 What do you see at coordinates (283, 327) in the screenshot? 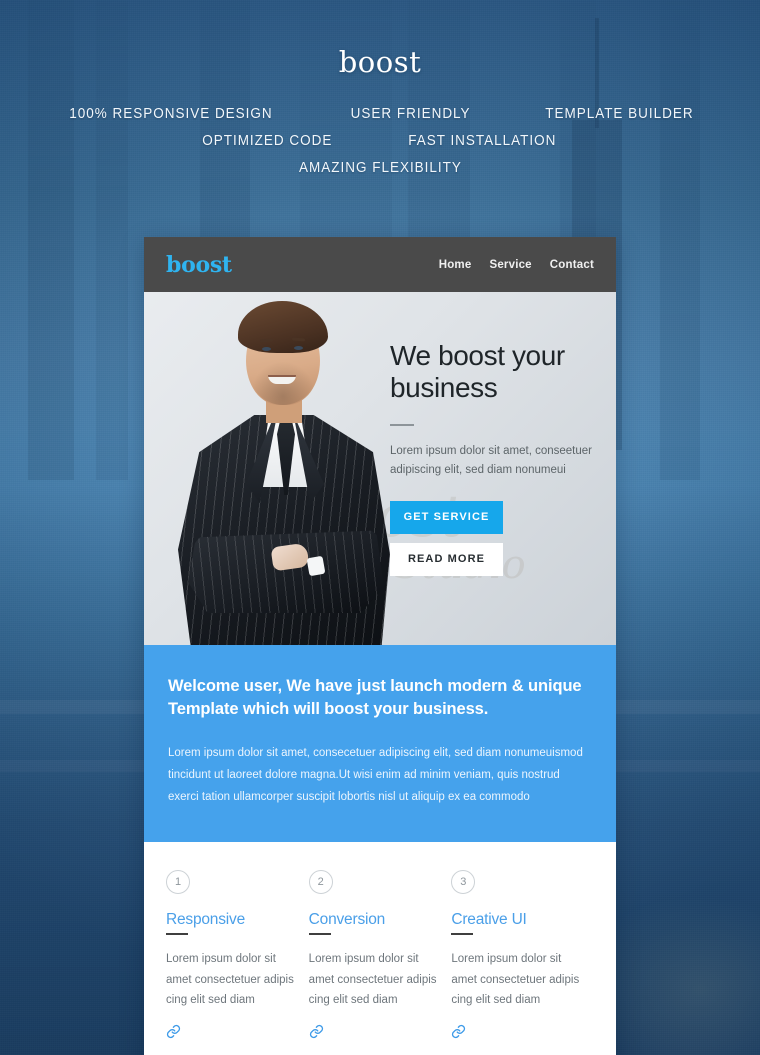
I see `businessman-hair` at bounding box center [283, 327].